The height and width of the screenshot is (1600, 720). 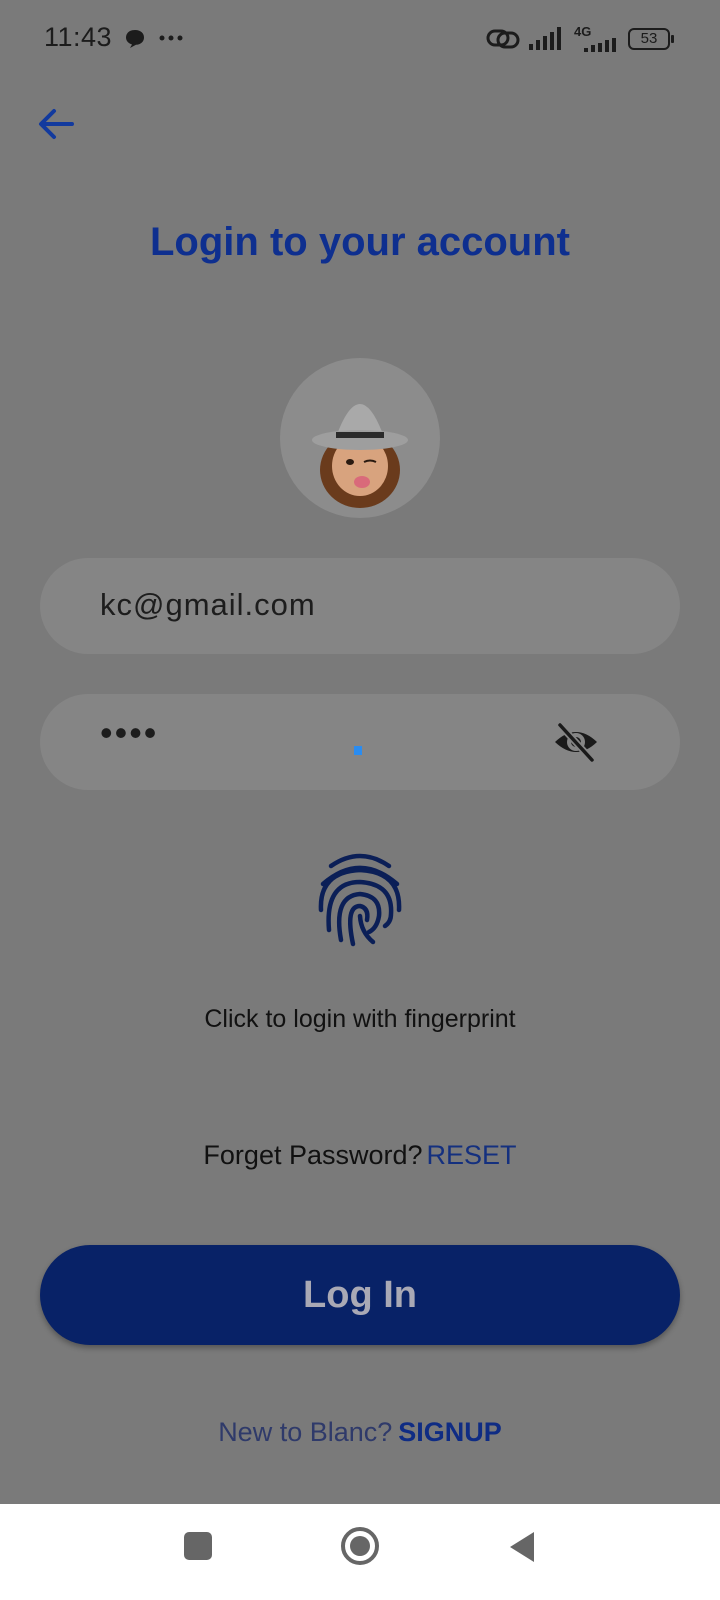 What do you see at coordinates (360, 242) in the screenshot?
I see `page-title: Login to your account` at bounding box center [360, 242].